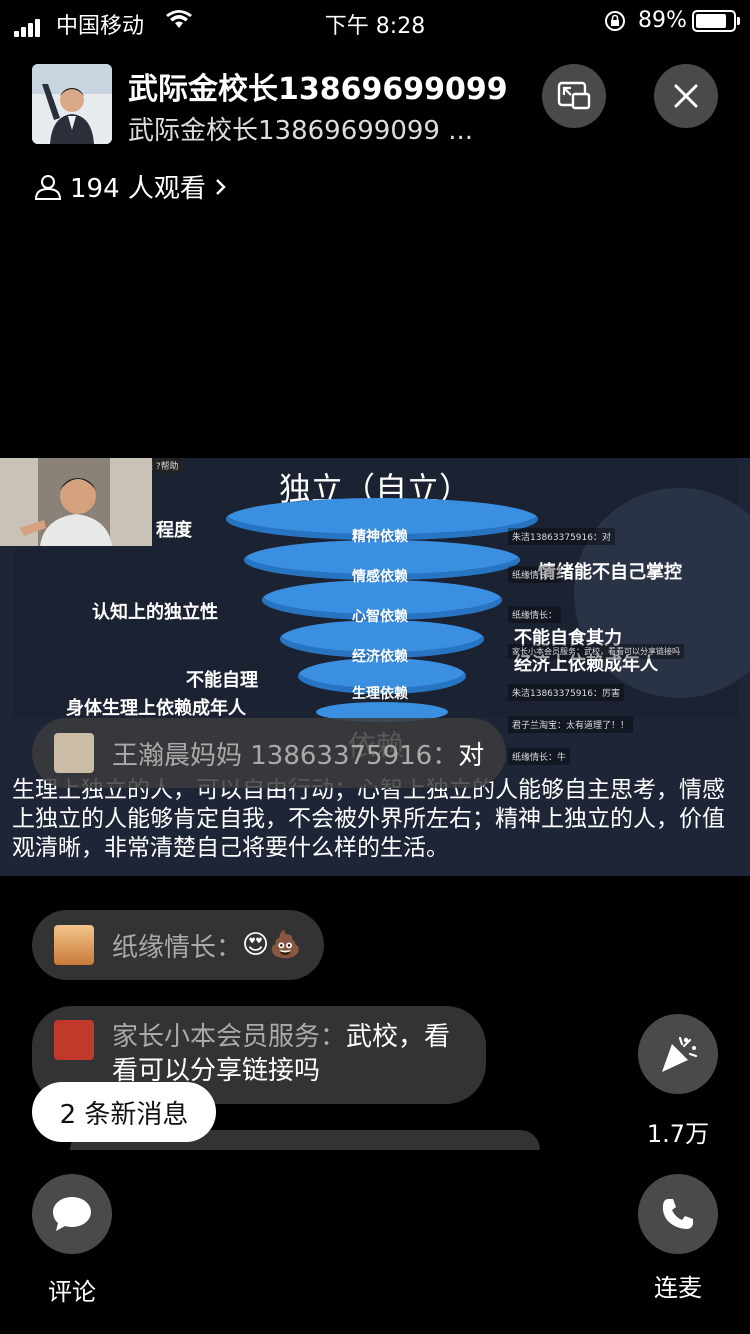  I want to click on layer-label: 经济依赖, so click(380, 657).